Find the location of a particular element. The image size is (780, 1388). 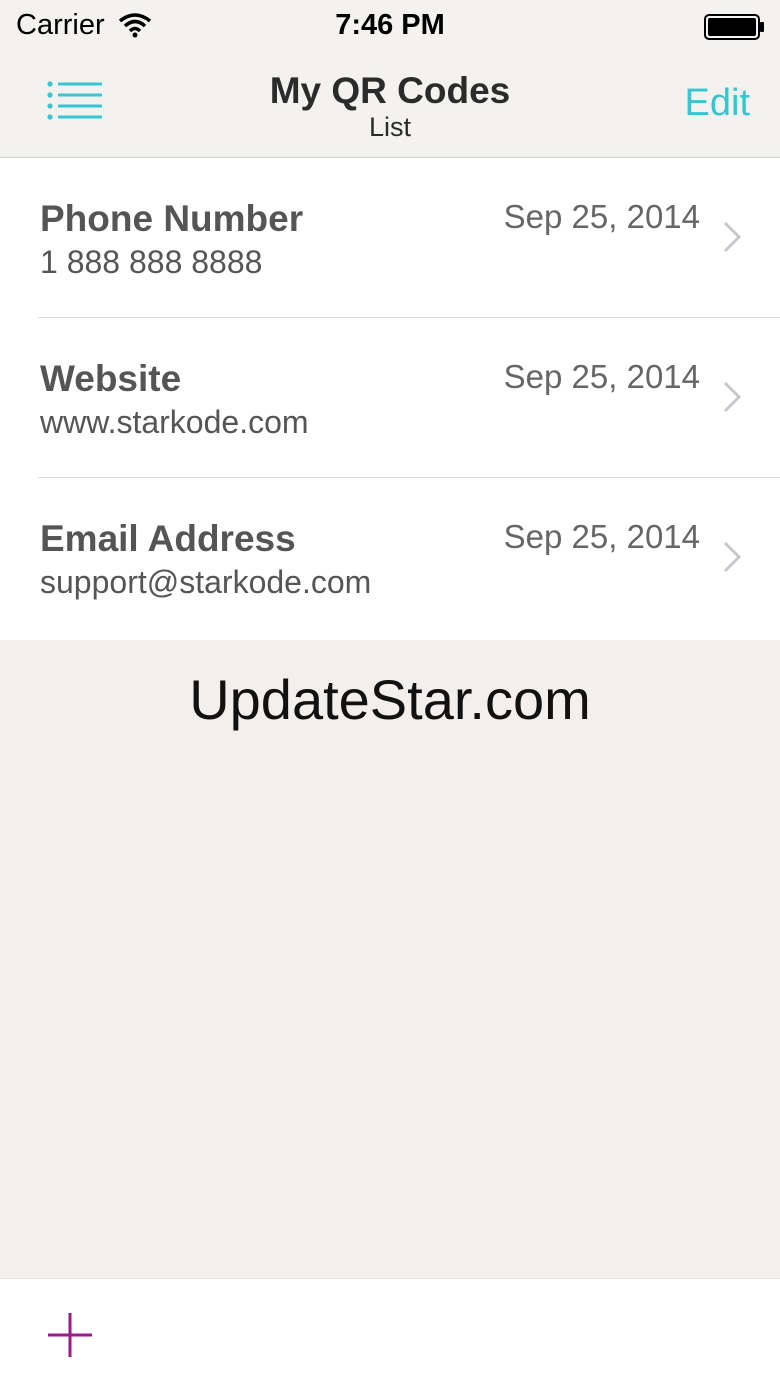

status-bar: Carrier 7:46 PM is located at coordinates (390, 28).